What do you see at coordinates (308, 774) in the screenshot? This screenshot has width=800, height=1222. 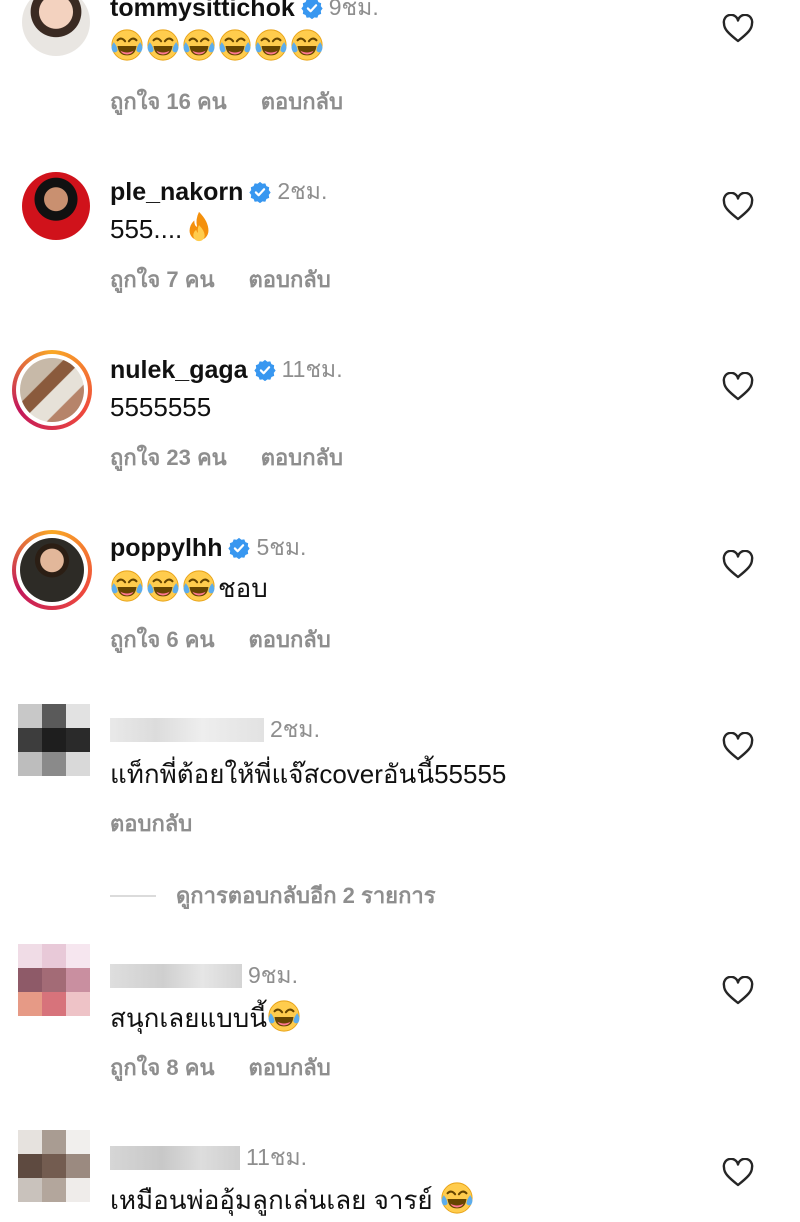 I see `comment-text: แท็กพี่ต้อยให้พี่แจ๊สcoverอันนี้55555` at bounding box center [308, 774].